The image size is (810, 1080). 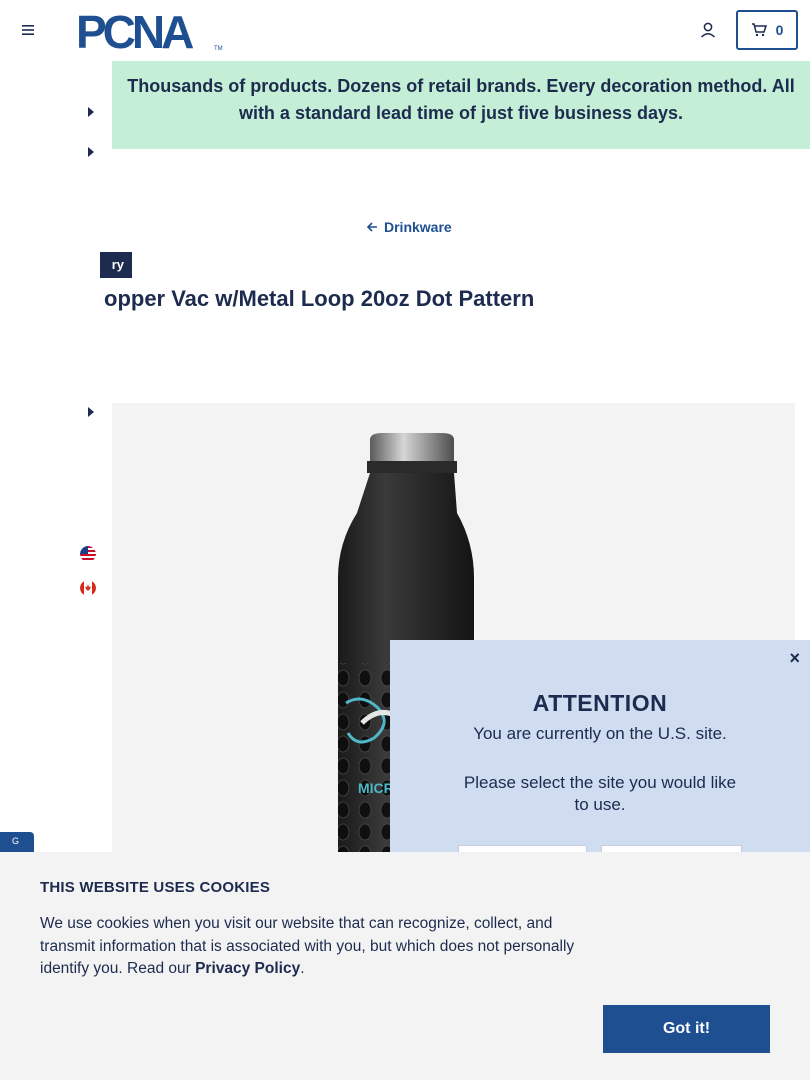 What do you see at coordinates (218, 49) in the screenshot?
I see `logo-tm: TM` at bounding box center [218, 49].